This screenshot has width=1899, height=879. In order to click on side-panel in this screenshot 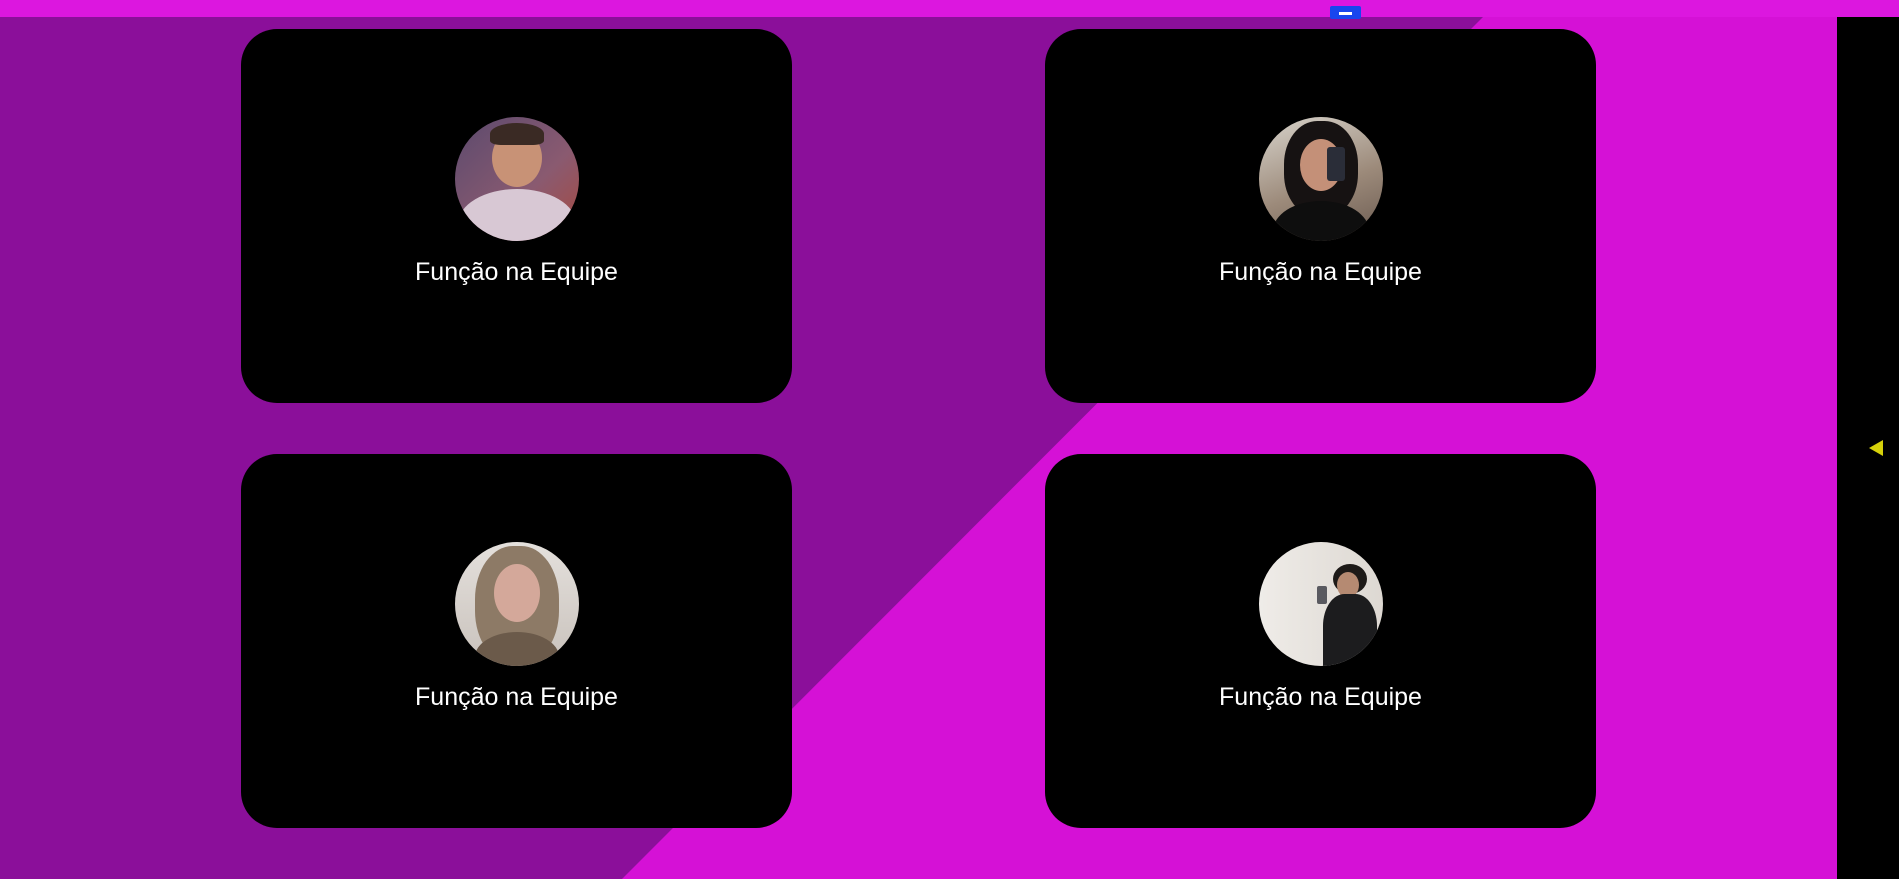, I will do `click(1868, 448)`.